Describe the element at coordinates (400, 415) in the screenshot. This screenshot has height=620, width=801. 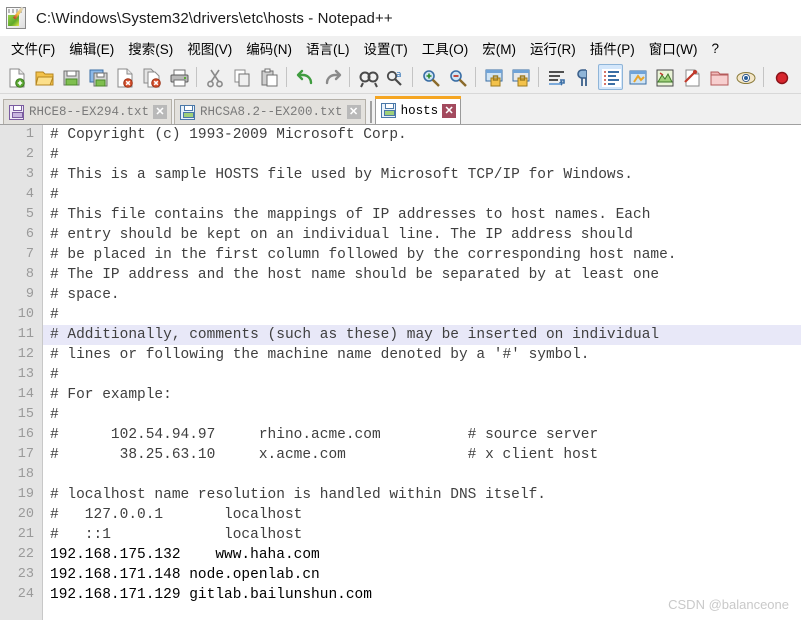
I see `code-line: 15 #` at that location.